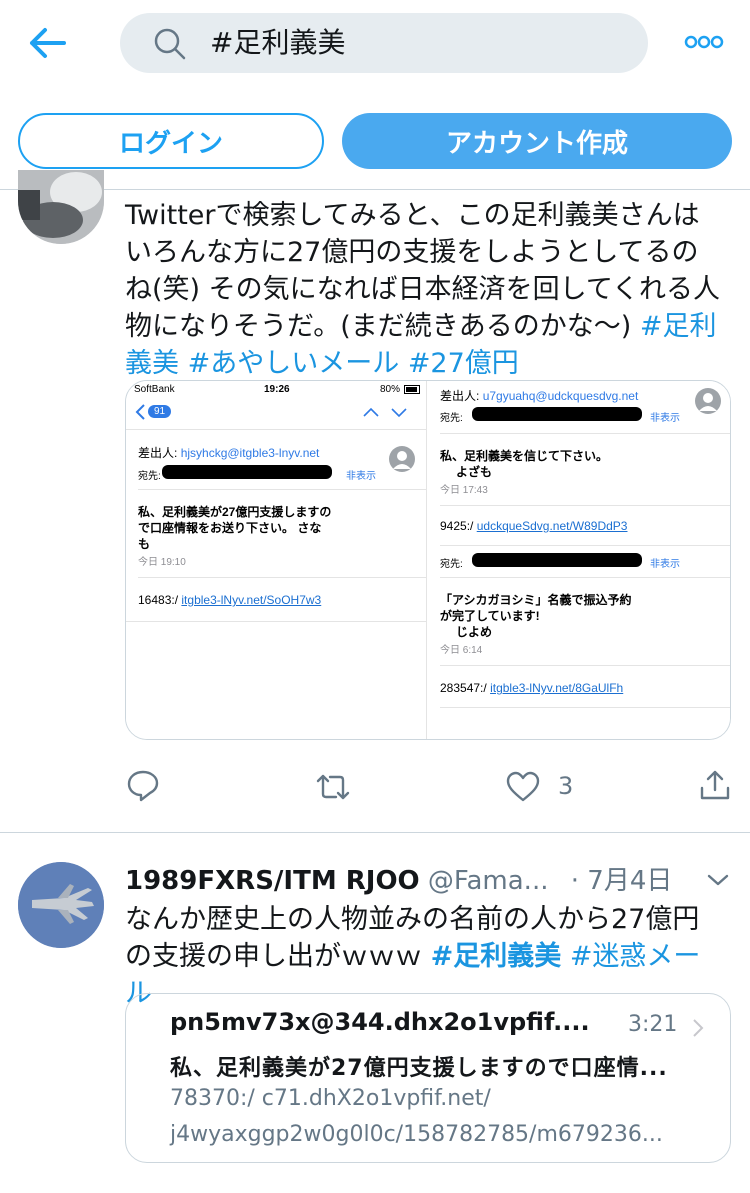  What do you see at coordinates (464, 490) in the screenshot?
I see `mail-time: 今日 17:43` at bounding box center [464, 490].